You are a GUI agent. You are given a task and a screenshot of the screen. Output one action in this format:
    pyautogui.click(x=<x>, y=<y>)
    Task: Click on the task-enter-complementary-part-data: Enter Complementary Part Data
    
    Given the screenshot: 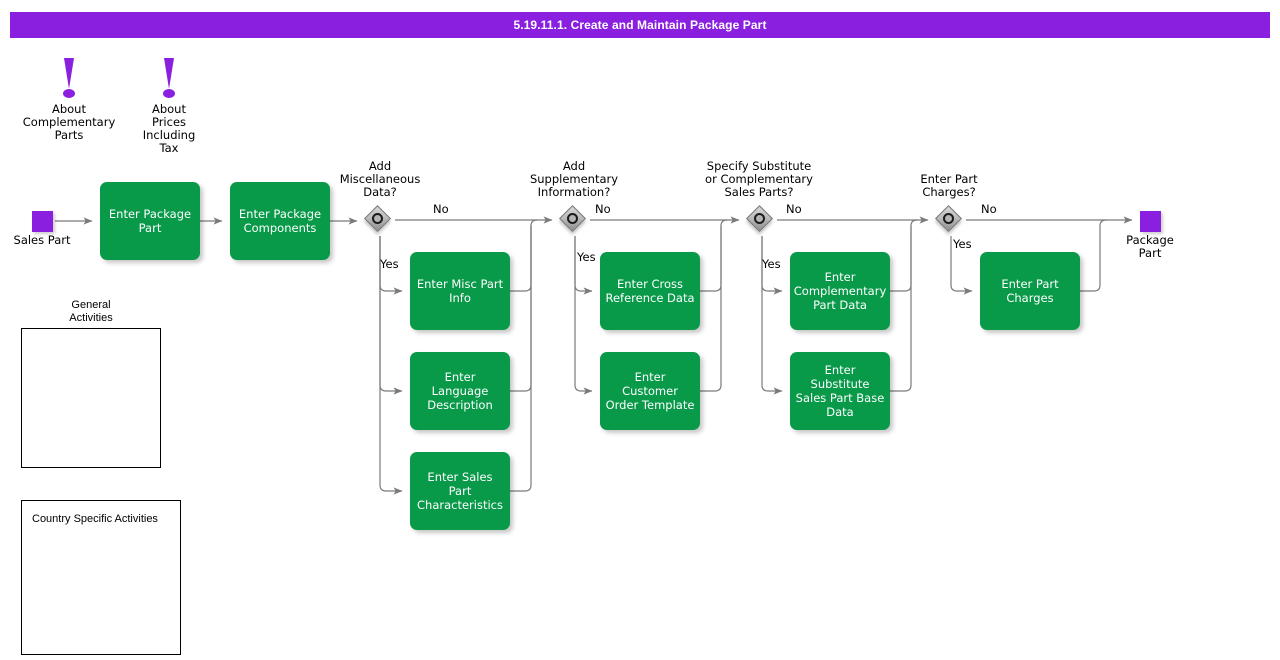 What is the action you would take?
    pyautogui.click(x=840, y=291)
    